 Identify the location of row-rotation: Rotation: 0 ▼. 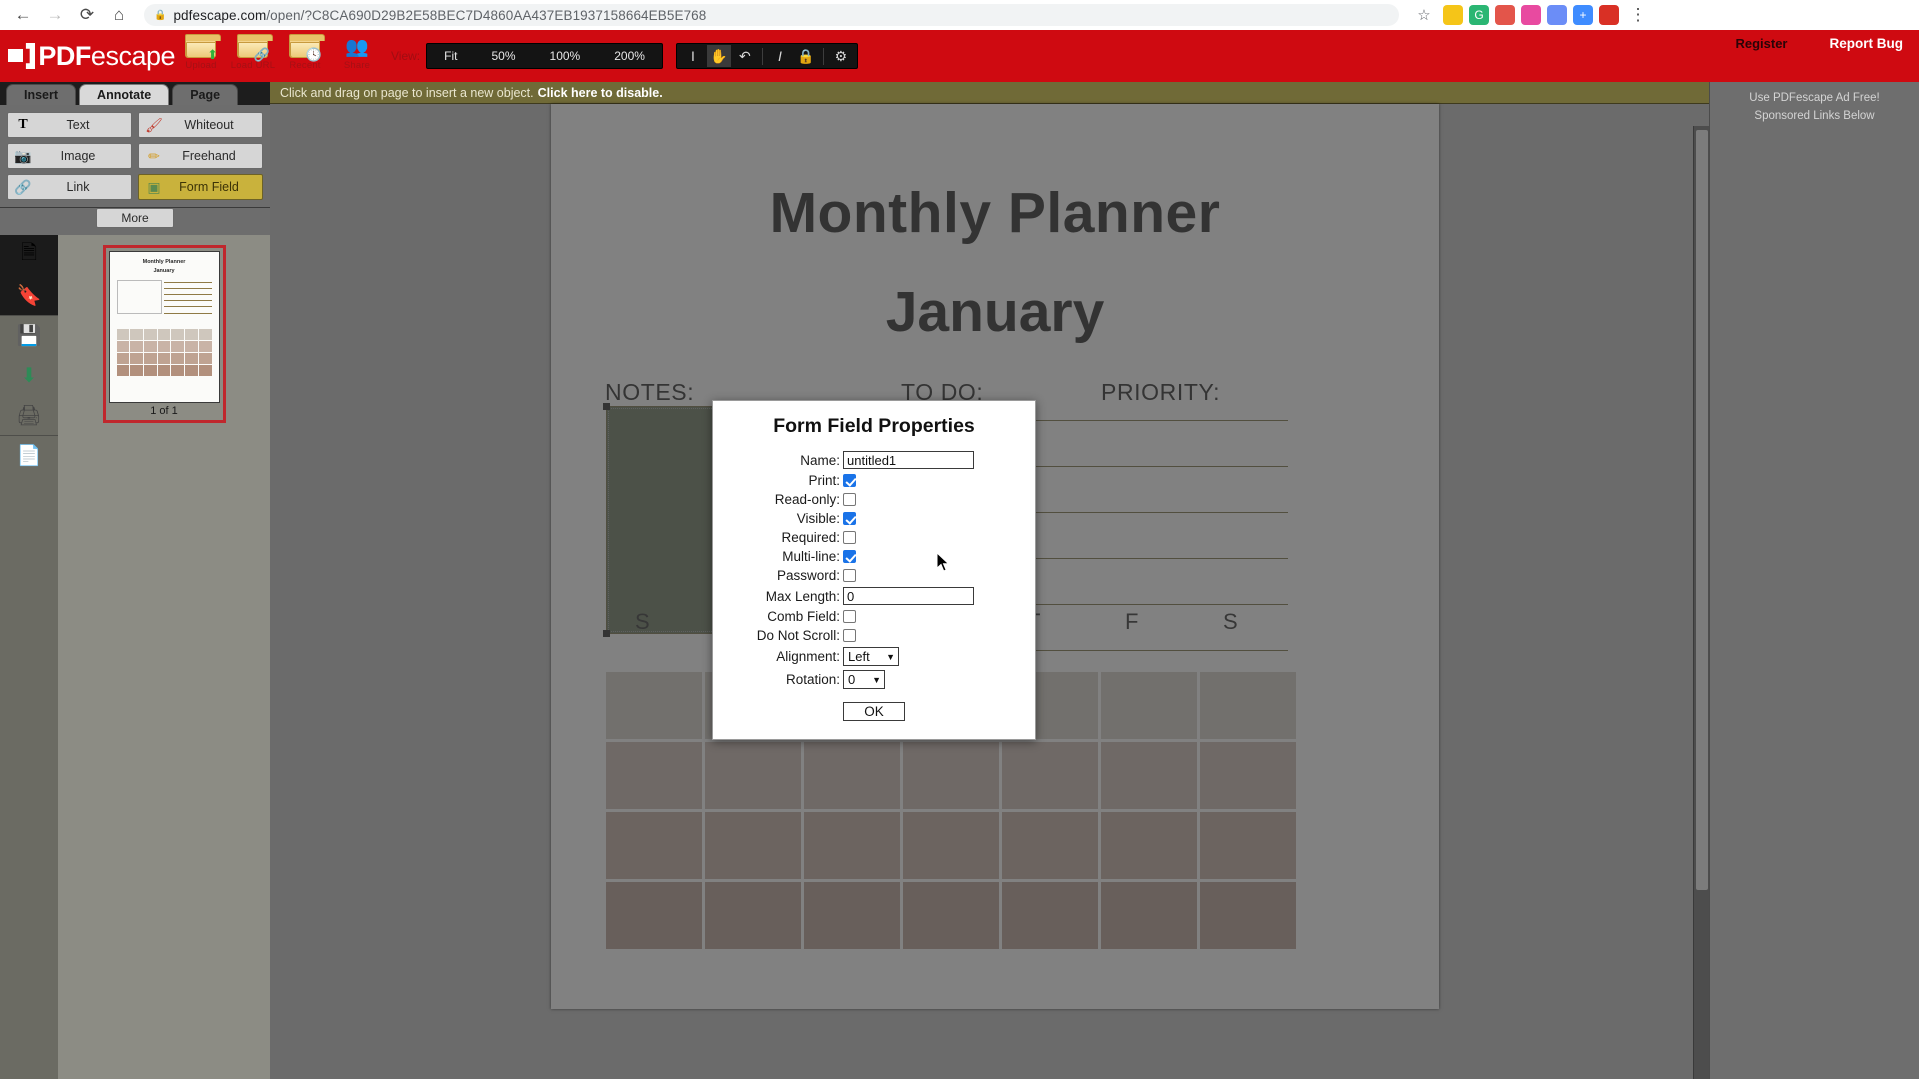
(874, 679).